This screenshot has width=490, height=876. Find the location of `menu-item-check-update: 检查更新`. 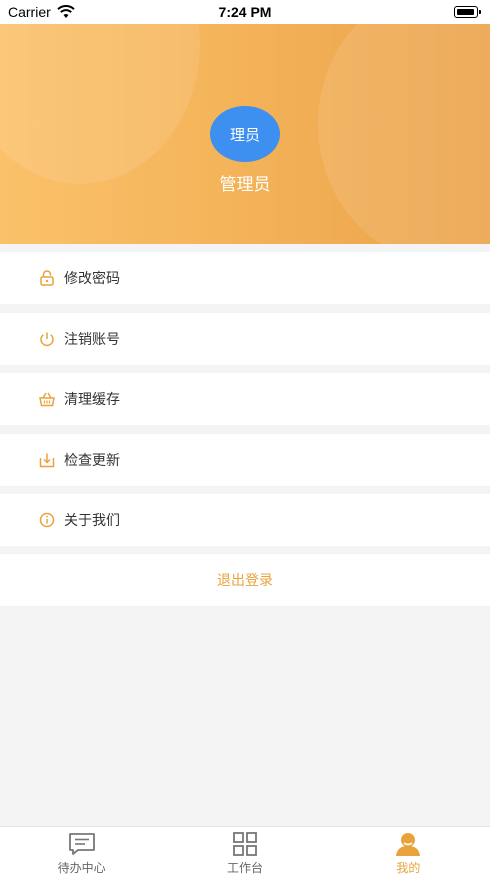

menu-item-check-update: 检查更新 is located at coordinates (245, 460).